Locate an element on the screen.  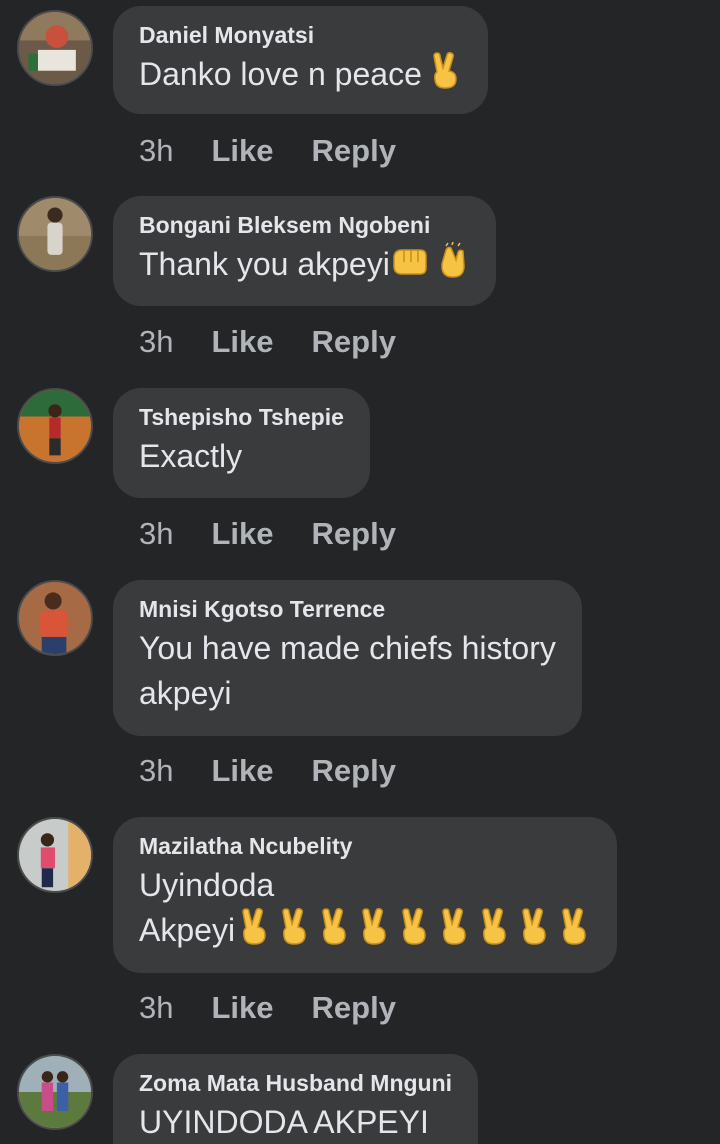
comment-bubble: Mazilatha Ncubelity Uyindoda Akpeyi is located at coordinates (365, 895).